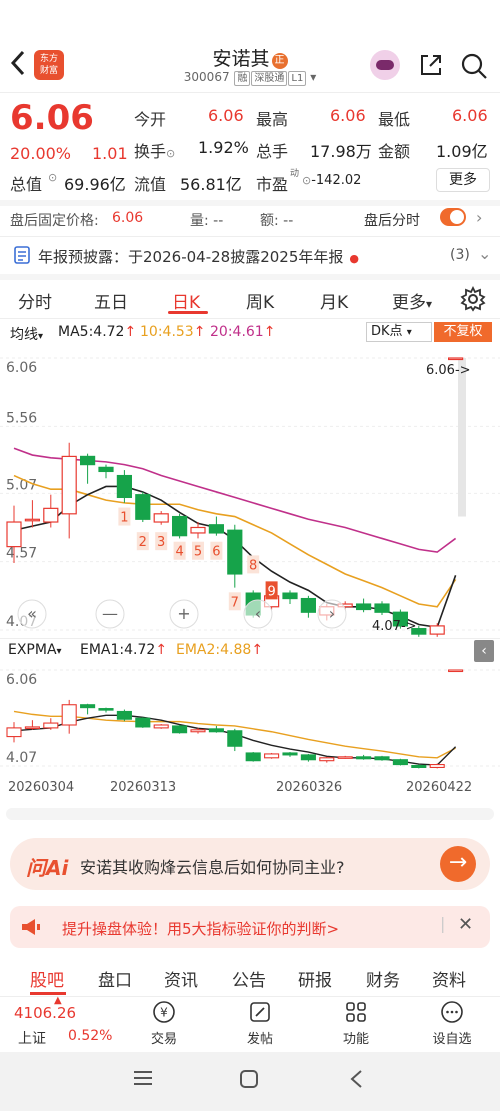 The image size is (500, 1111). What do you see at coordinates (356, 1012) in the screenshot?
I see `grid-icon` at bounding box center [356, 1012].